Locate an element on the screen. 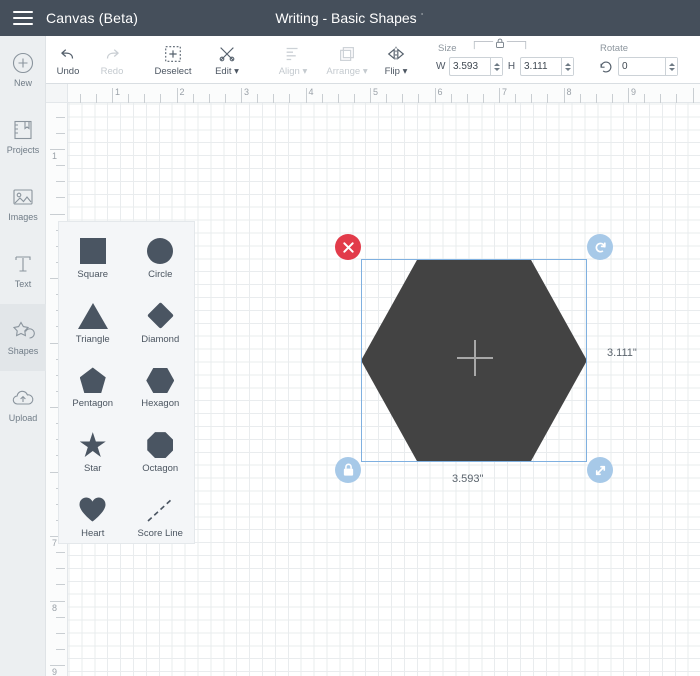 The height and width of the screenshot is (676, 700). shape-option-pentagon: Pentagon is located at coordinates (93, 387).